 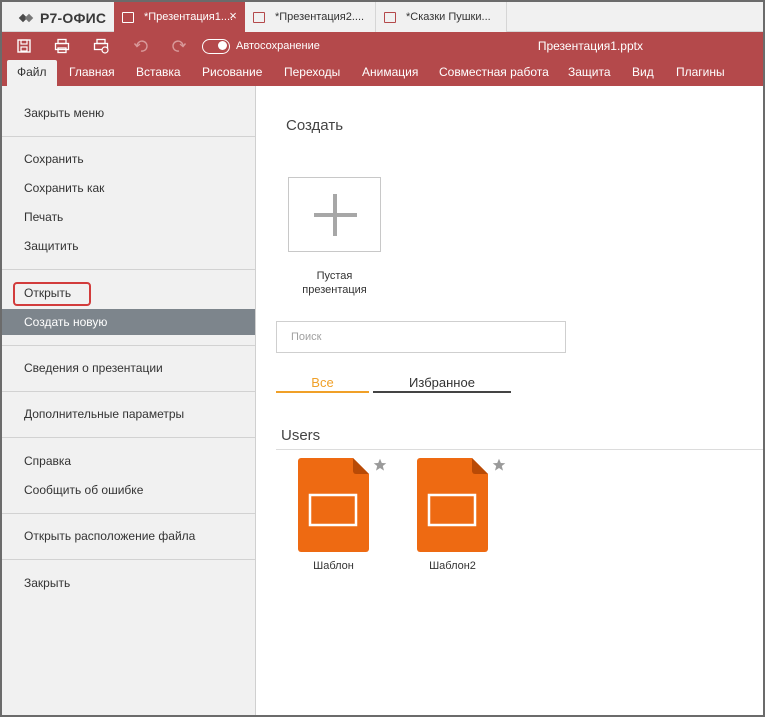 I want to click on logo-text: Р7-ОФИС, so click(x=73, y=18).